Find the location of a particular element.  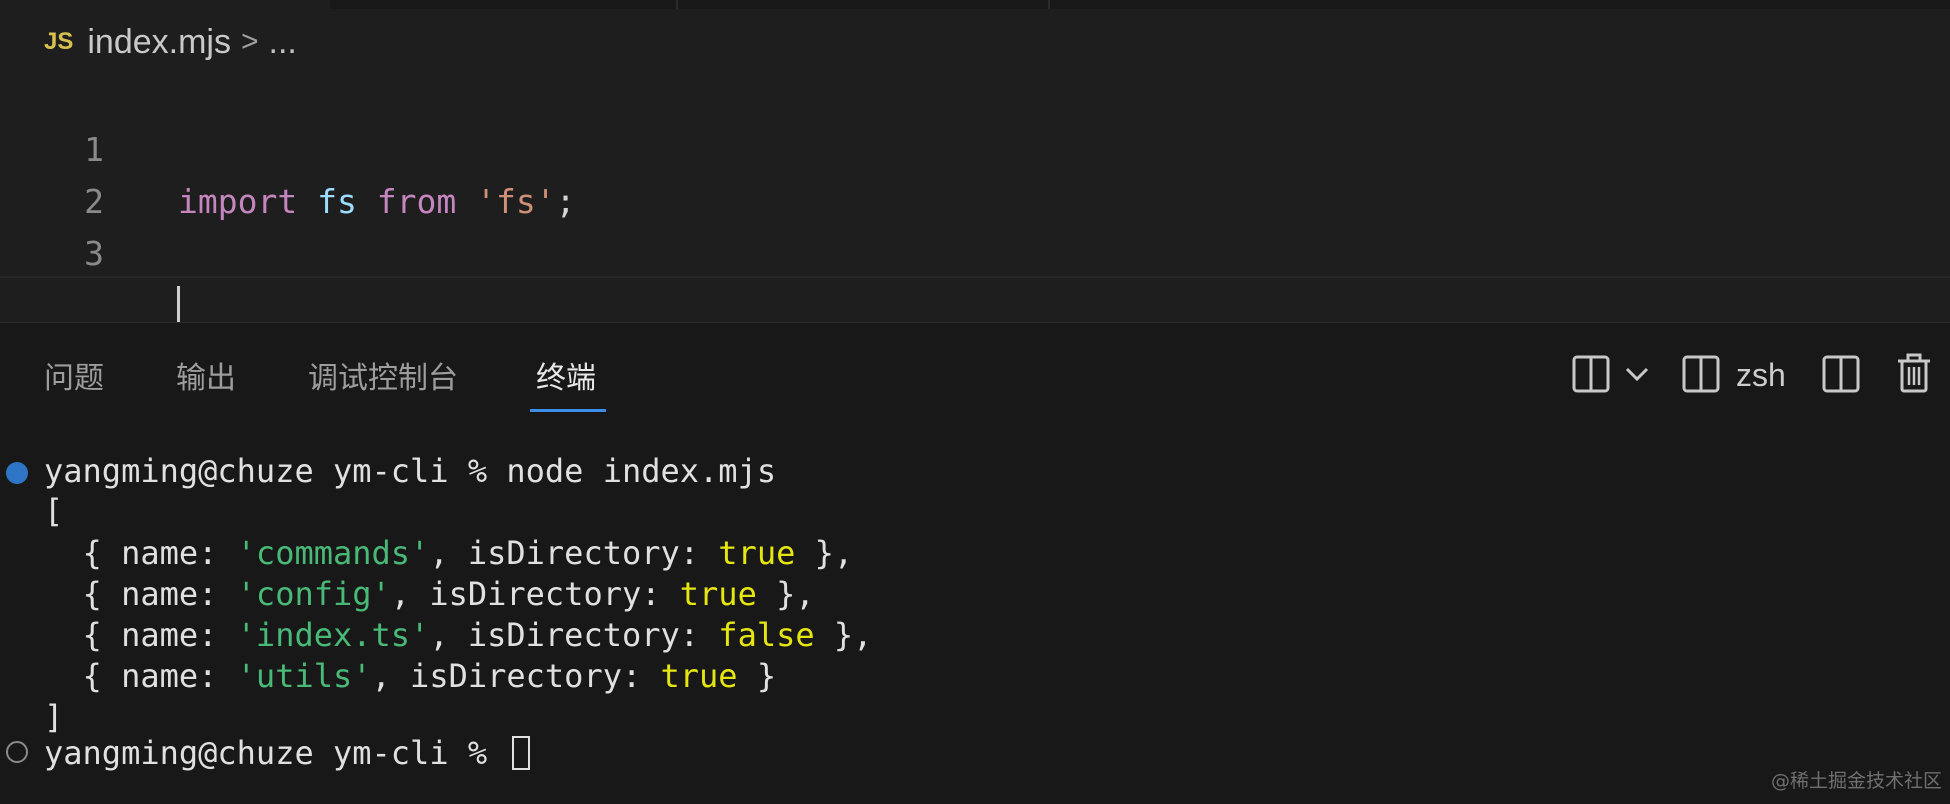

terminal-command-line: yangming@chuze ym-cli % node index.mjs is located at coordinates (410, 471).